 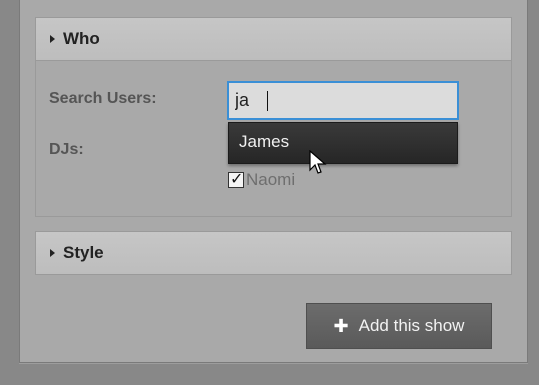 What do you see at coordinates (83, 252) in the screenshot?
I see `style-section-title: Style` at bounding box center [83, 252].